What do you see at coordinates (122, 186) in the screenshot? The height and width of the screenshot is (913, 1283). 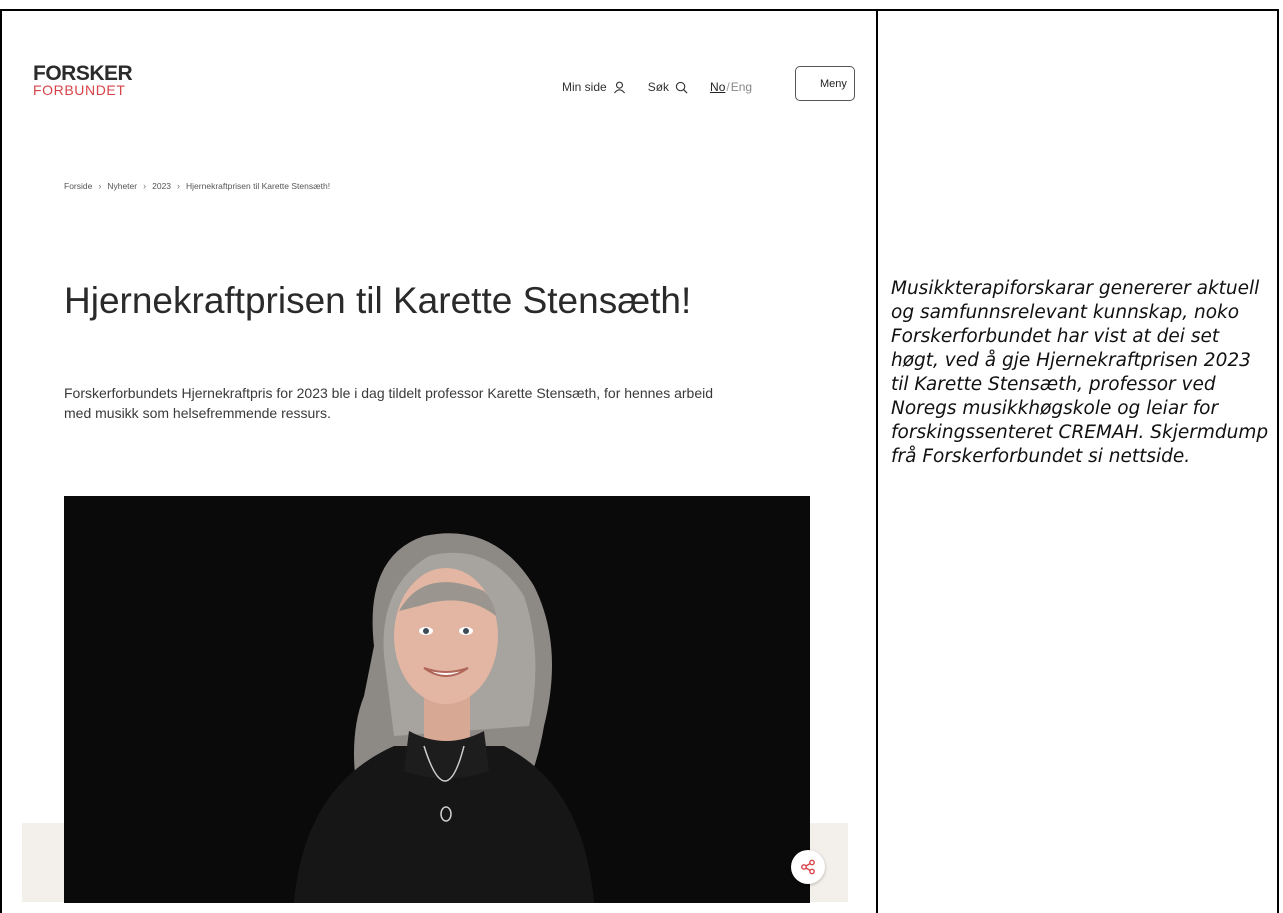 I see `breadcrumb-news: Nyheter` at bounding box center [122, 186].